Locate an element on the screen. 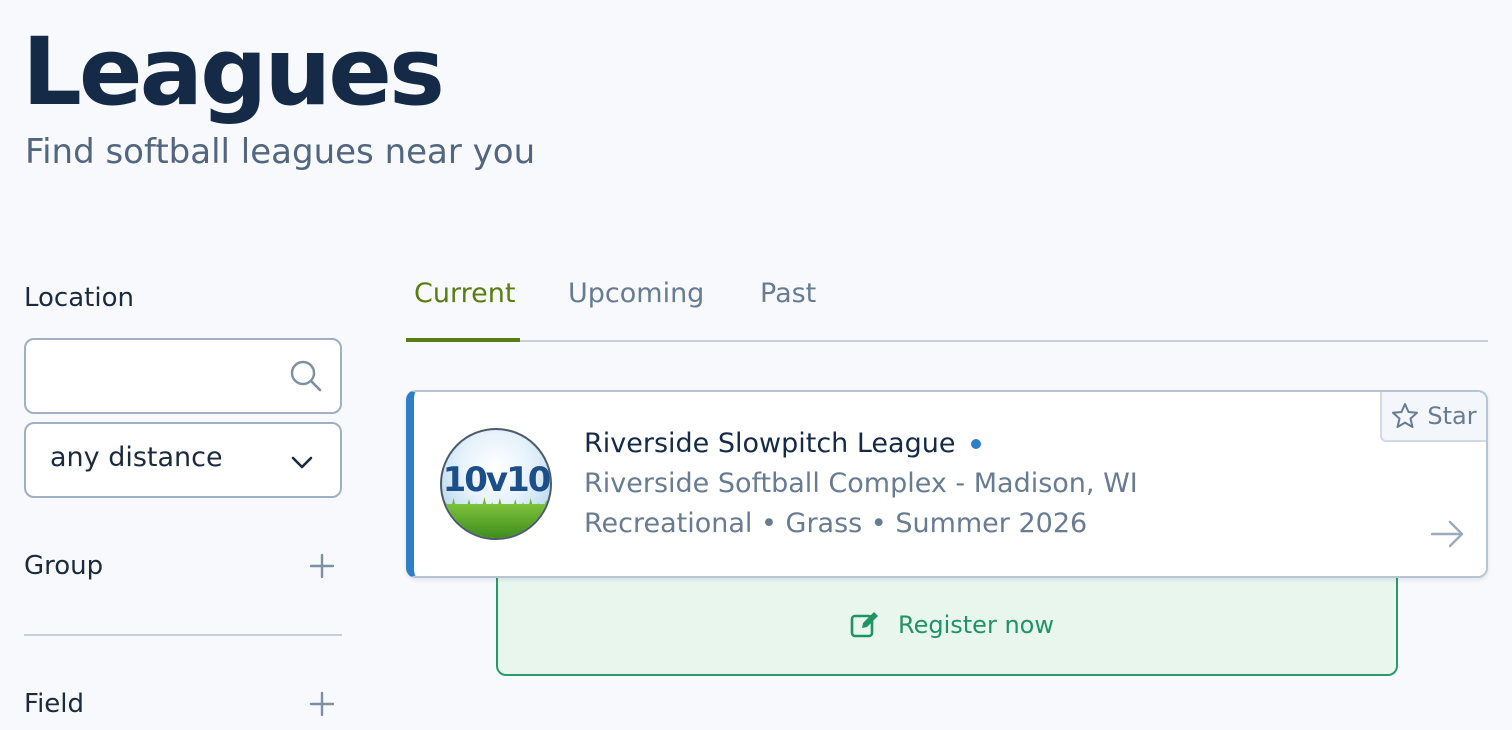  status-dot is located at coordinates (976, 443).